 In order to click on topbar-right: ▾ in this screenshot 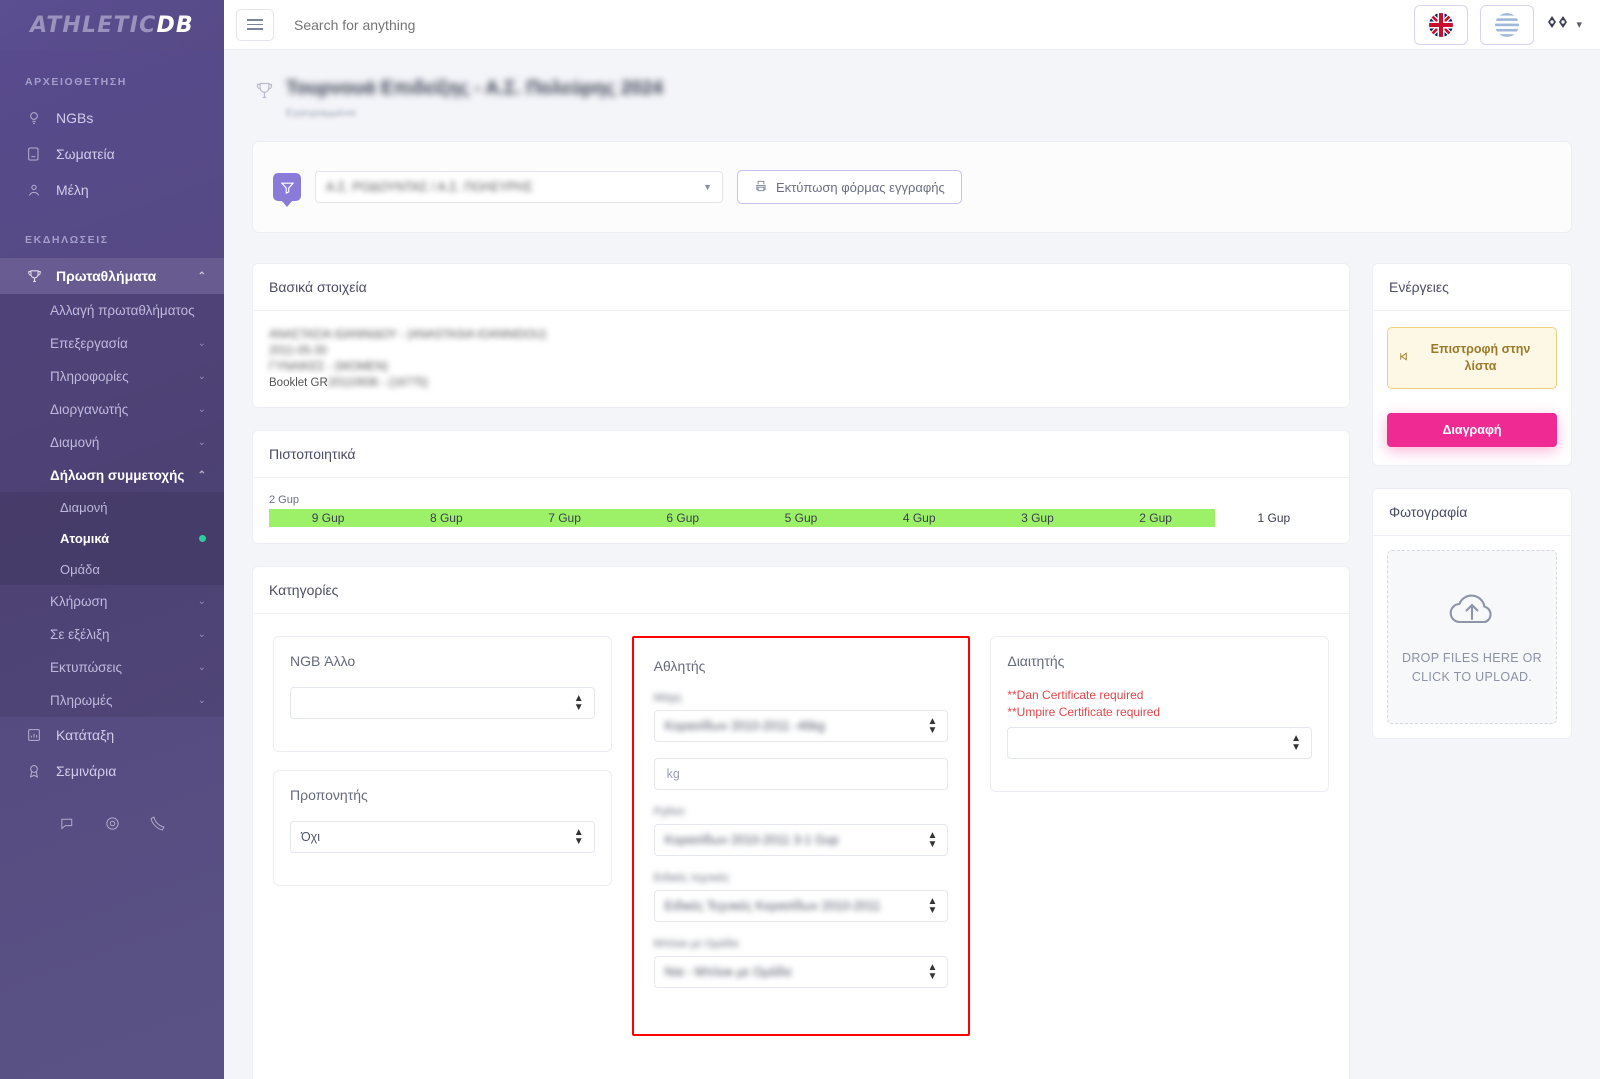, I will do `click(1498, 24)`.